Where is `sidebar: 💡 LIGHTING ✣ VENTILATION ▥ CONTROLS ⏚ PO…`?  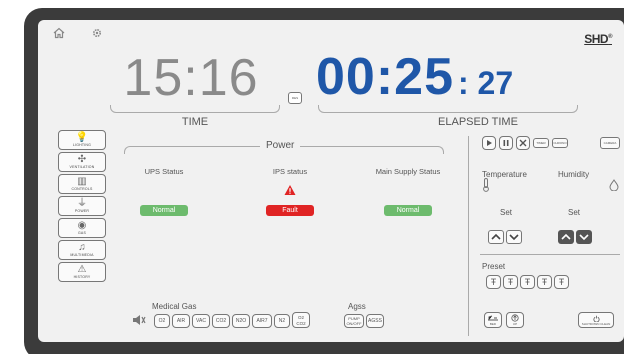
sidebar: 💡 LIGHTING ✣ VENTILATION ▥ CONTROLS ⏚ PO… is located at coordinates (83, 207).